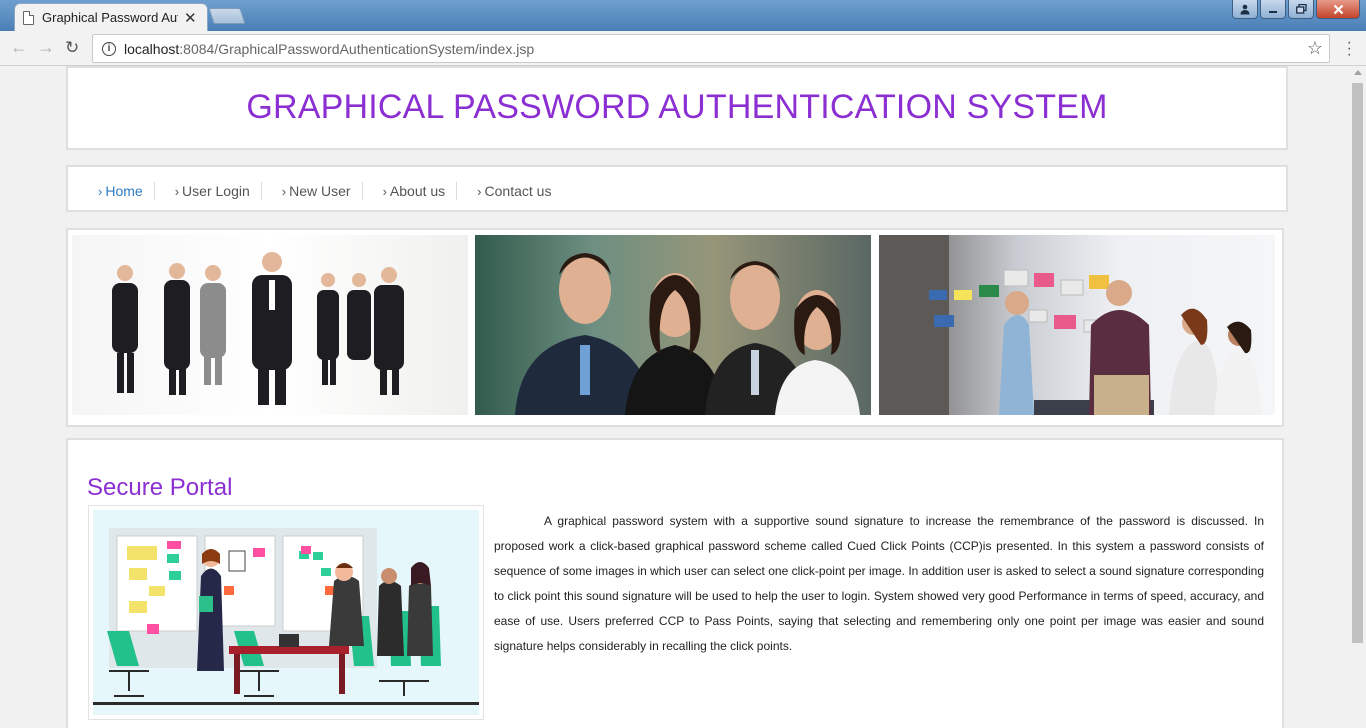 The width and height of the screenshot is (1366, 728). I want to click on nav-item-user-login: › User Login, so click(218, 191).